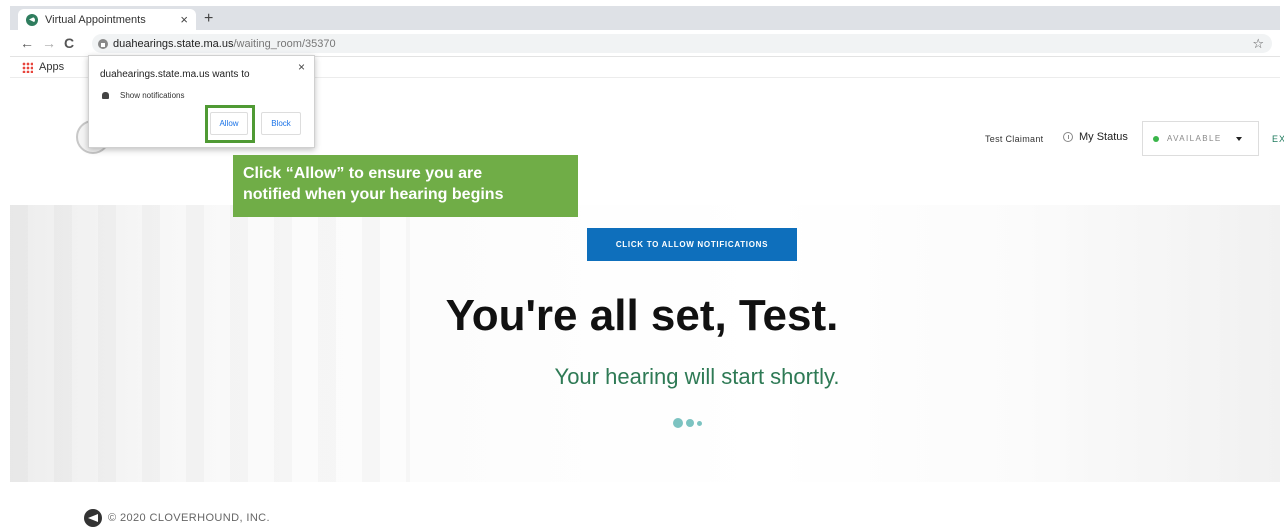  I want to click on apps-bookmark: Apps, so click(43, 67).